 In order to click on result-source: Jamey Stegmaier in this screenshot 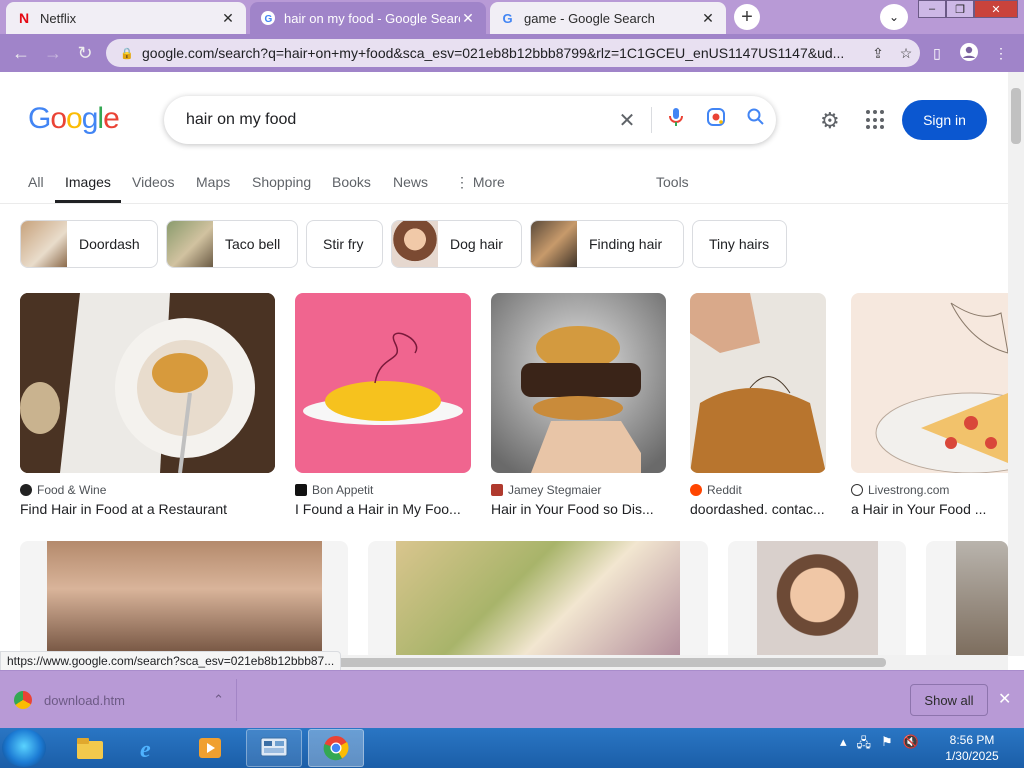, I will do `click(555, 490)`.